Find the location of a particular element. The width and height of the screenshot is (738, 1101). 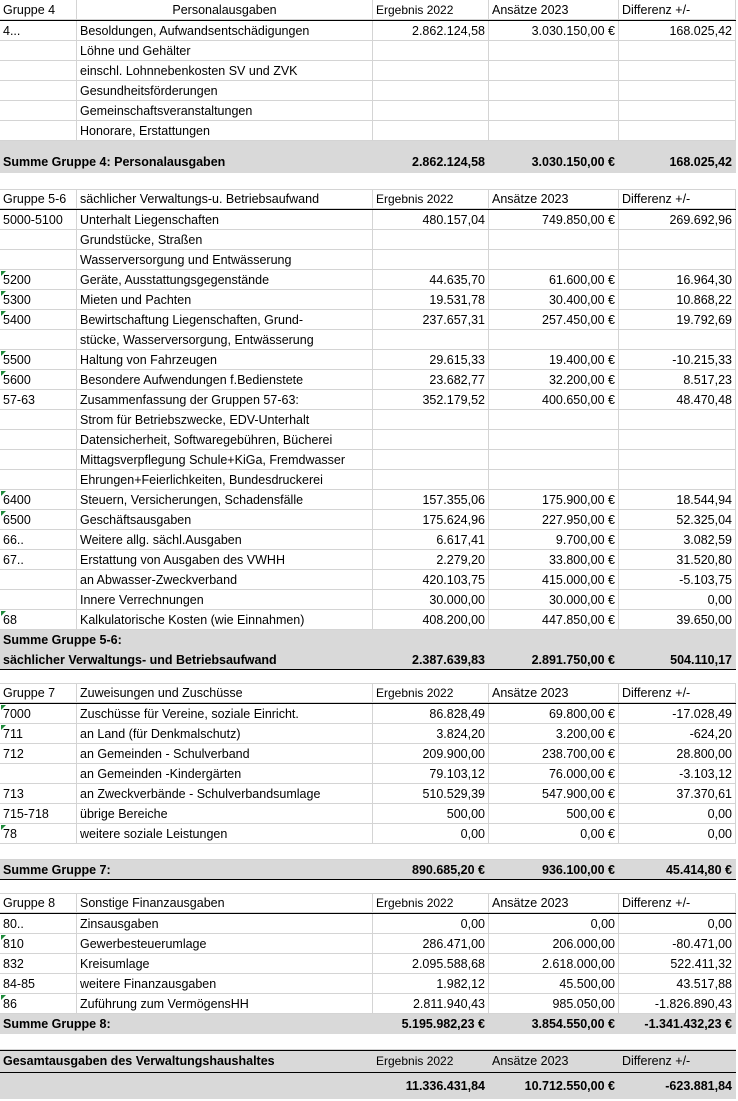

cell-differenz: 48.470,48 is located at coordinates (677, 400).